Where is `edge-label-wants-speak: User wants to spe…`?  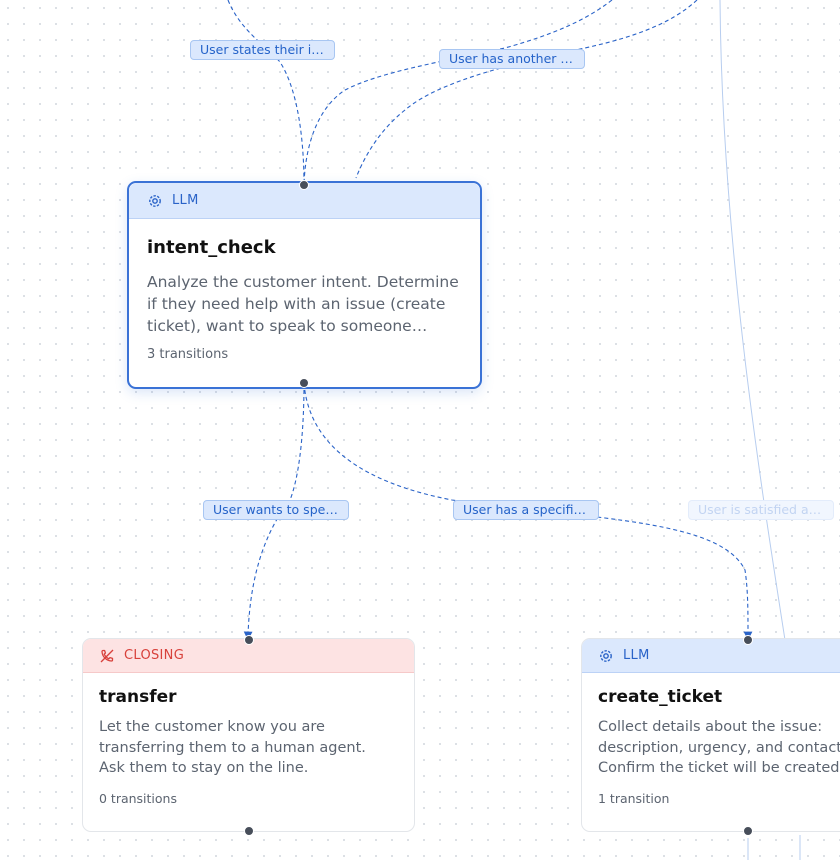 edge-label-wants-speak: User wants to spe… is located at coordinates (276, 510).